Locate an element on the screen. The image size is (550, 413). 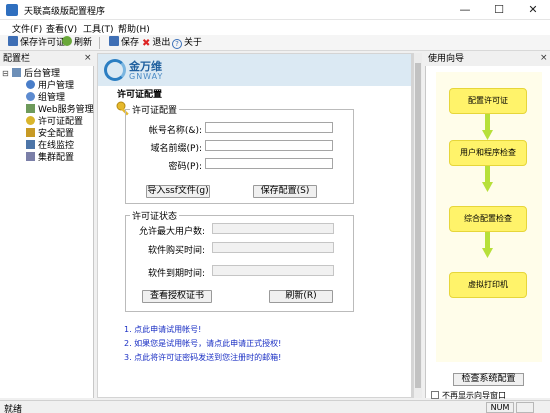
save-config-button: 保存配置(S) is located at coordinates (285, 191).